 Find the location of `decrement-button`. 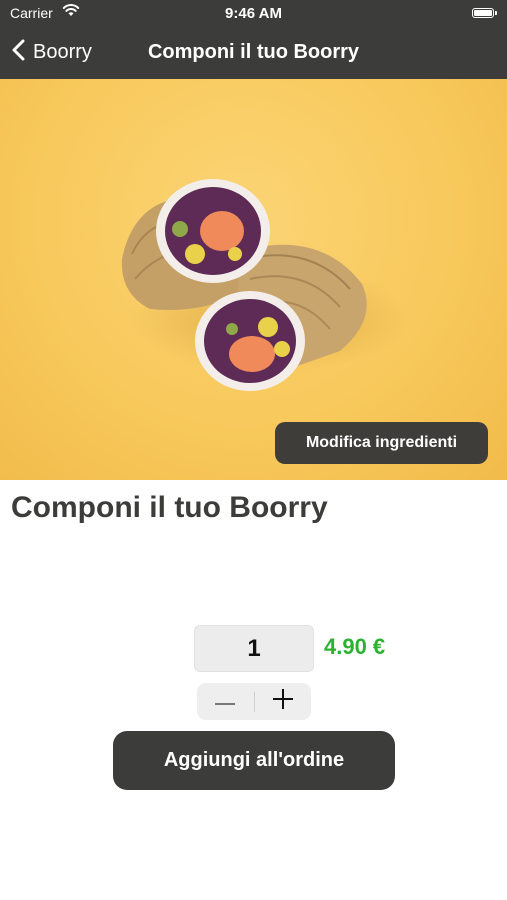

decrement-button is located at coordinates (225, 701).